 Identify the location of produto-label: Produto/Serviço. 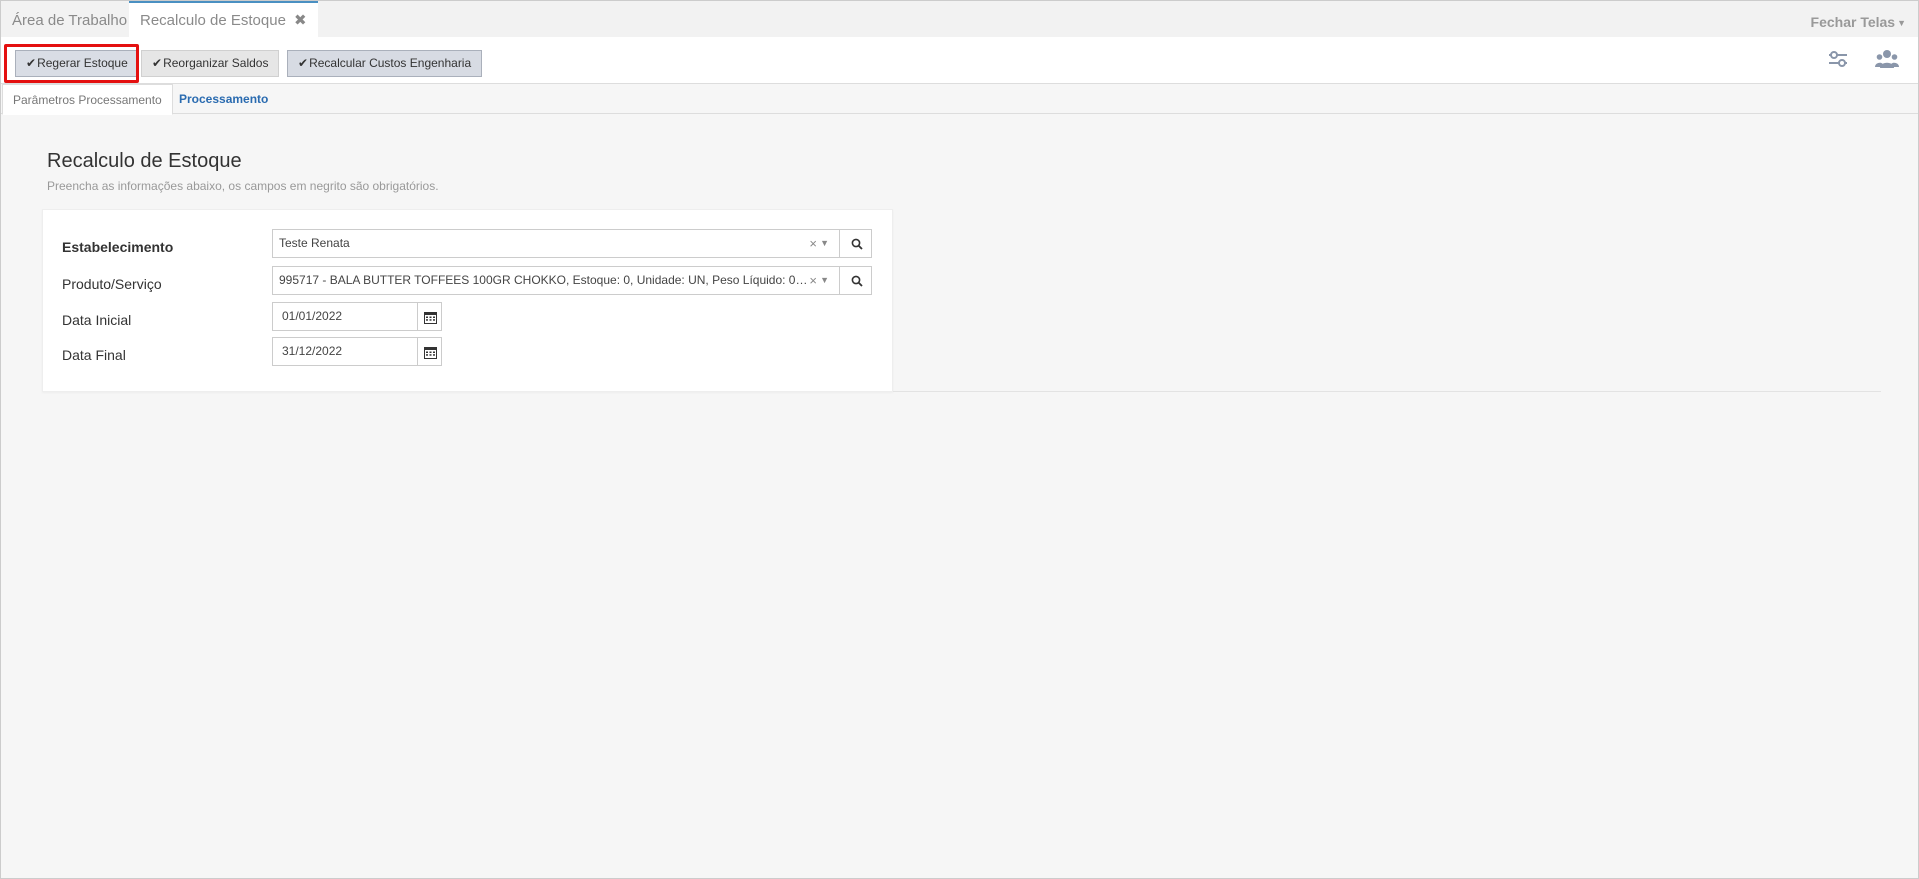
(112, 284).